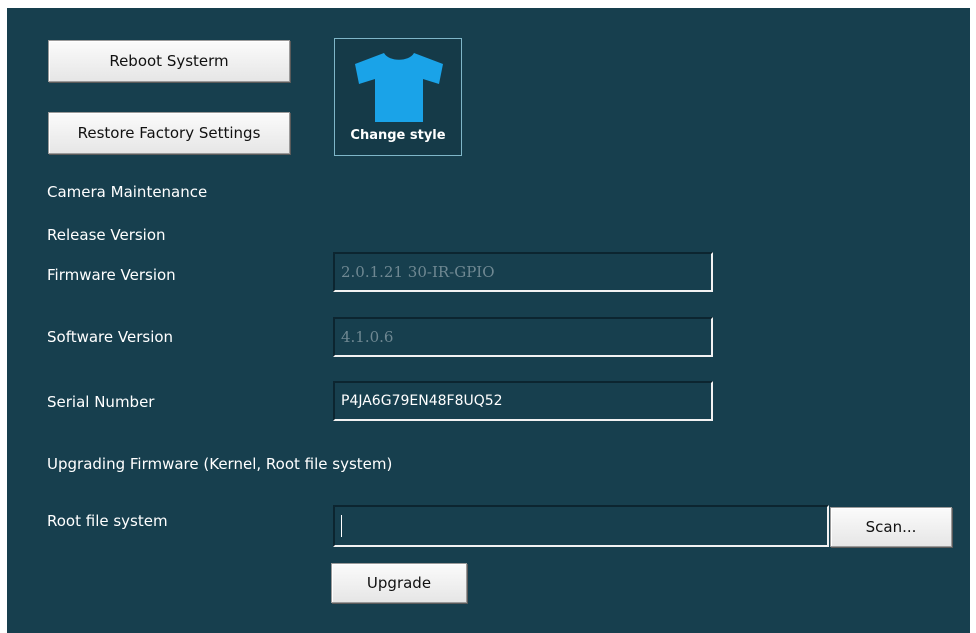  Describe the element at coordinates (101, 402) in the screenshot. I see `serial-number-label: Serial Number` at that location.